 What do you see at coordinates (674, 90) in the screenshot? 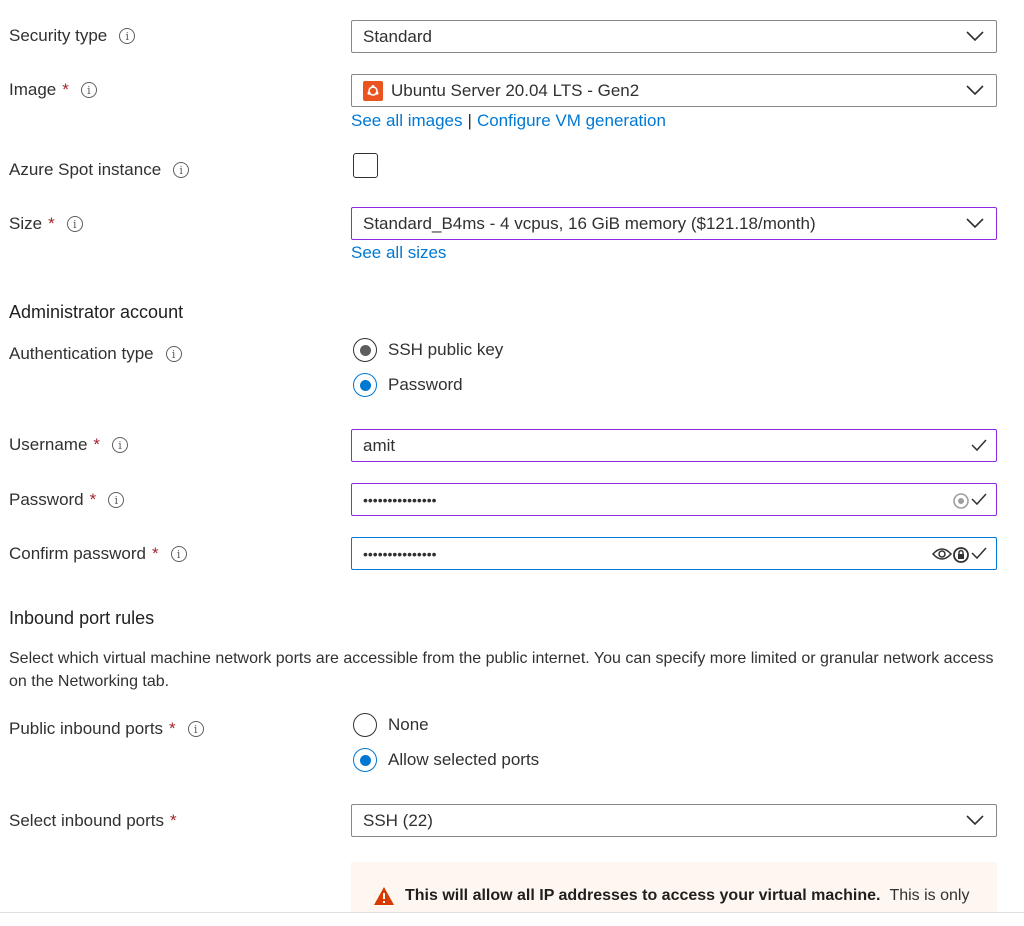
I see `image-dropdown: Ubuntu Server 20.04 LTS - Gen2` at bounding box center [674, 90].